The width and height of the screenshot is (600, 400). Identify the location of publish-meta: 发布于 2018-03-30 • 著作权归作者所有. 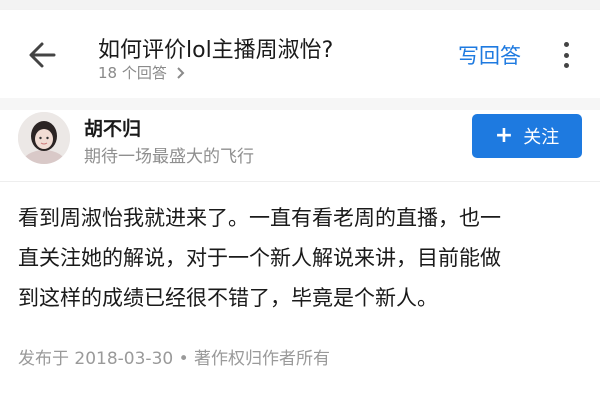
(174, 359).